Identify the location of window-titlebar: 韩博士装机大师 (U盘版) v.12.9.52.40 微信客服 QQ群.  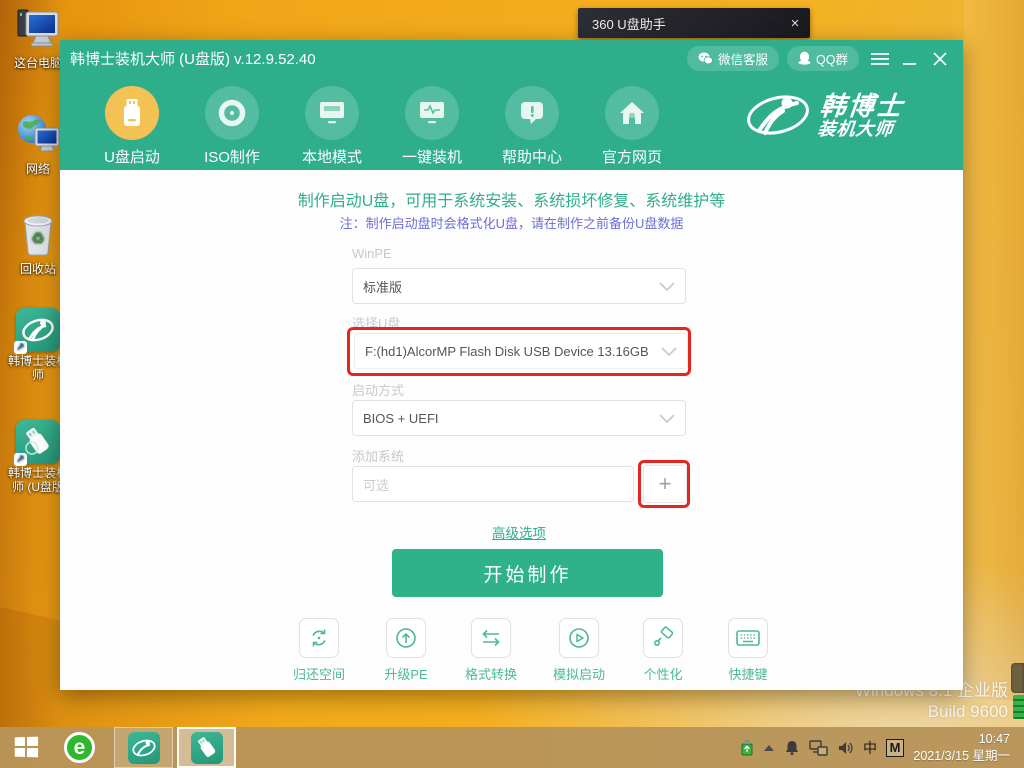
(511, 58).